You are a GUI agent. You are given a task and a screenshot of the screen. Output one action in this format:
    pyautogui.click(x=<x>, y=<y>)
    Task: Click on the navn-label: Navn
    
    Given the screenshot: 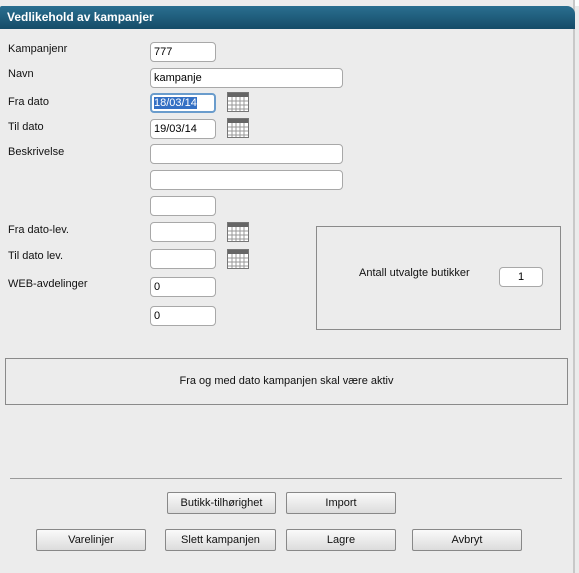 What is the action you would take?
    pyautogui.click(x=21, y=74)
    